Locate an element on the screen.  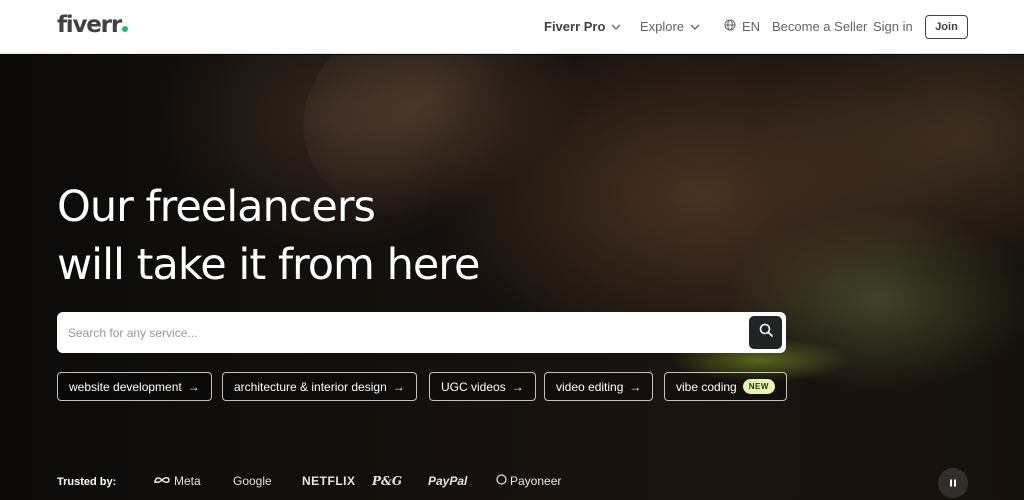
hero-title-line-2: will take it from here is located at coordinates (268, 265).